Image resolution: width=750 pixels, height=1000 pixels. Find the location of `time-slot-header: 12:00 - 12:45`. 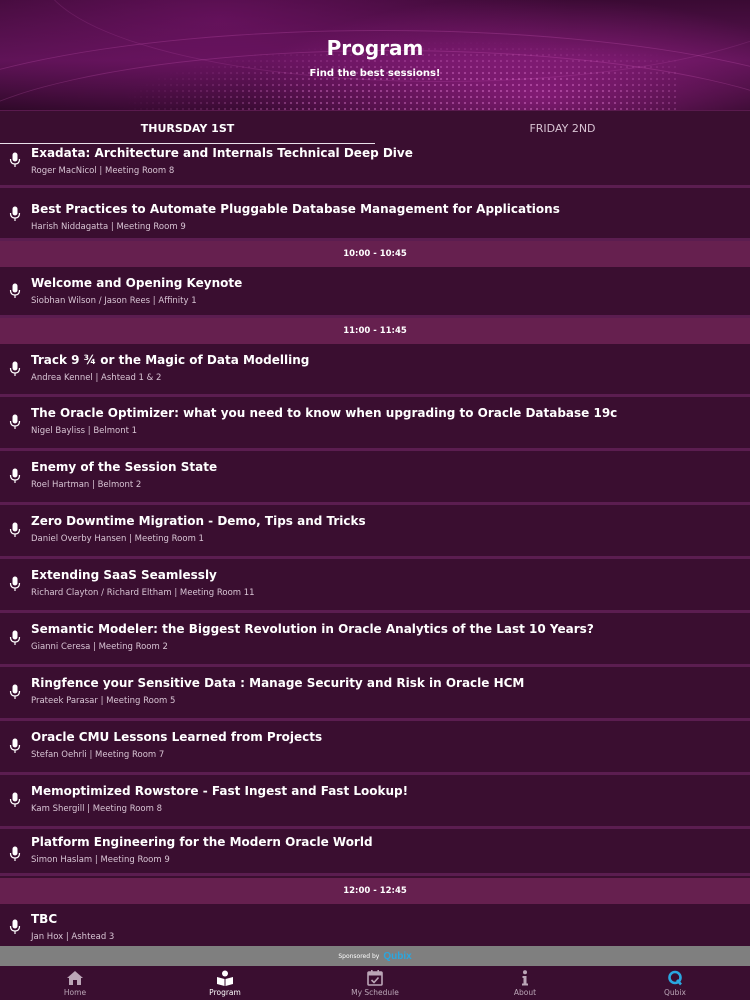

time-slot-header: 12:00 - 12:45 is located at coordinates (375, 891).